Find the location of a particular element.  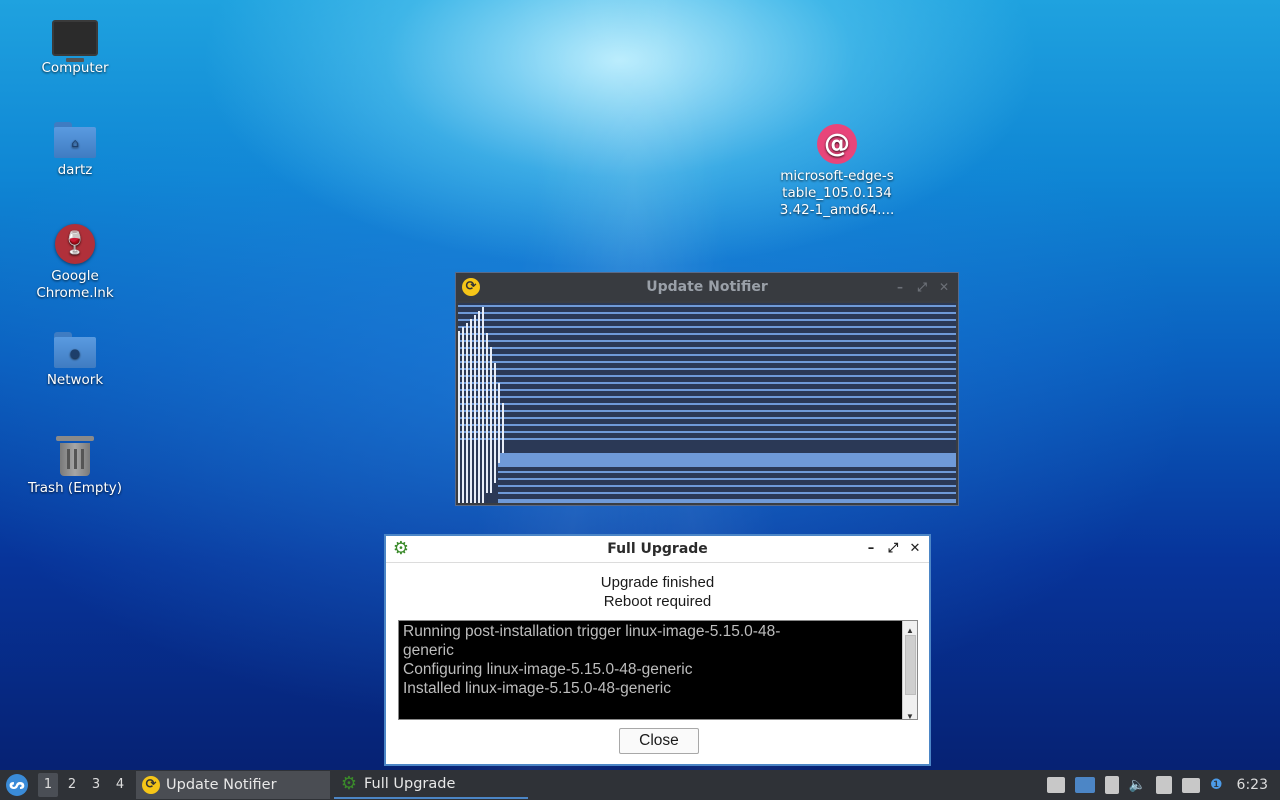

clock: 6:23 is located at coordinates (1252, 785).